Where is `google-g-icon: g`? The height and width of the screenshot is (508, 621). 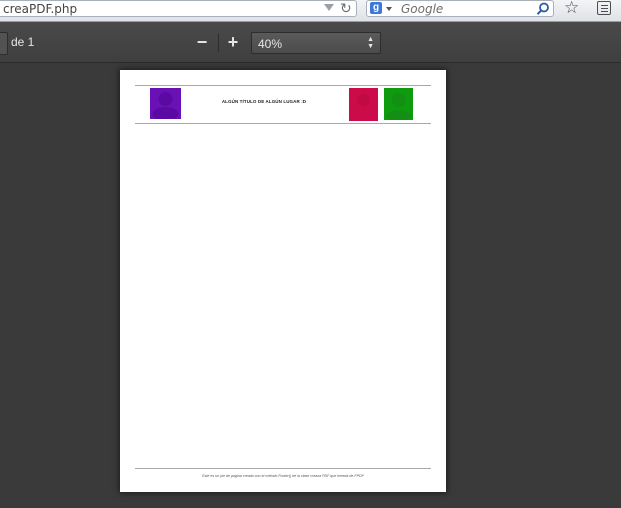
google-g-icon: g is located at coordinates (376, 8).